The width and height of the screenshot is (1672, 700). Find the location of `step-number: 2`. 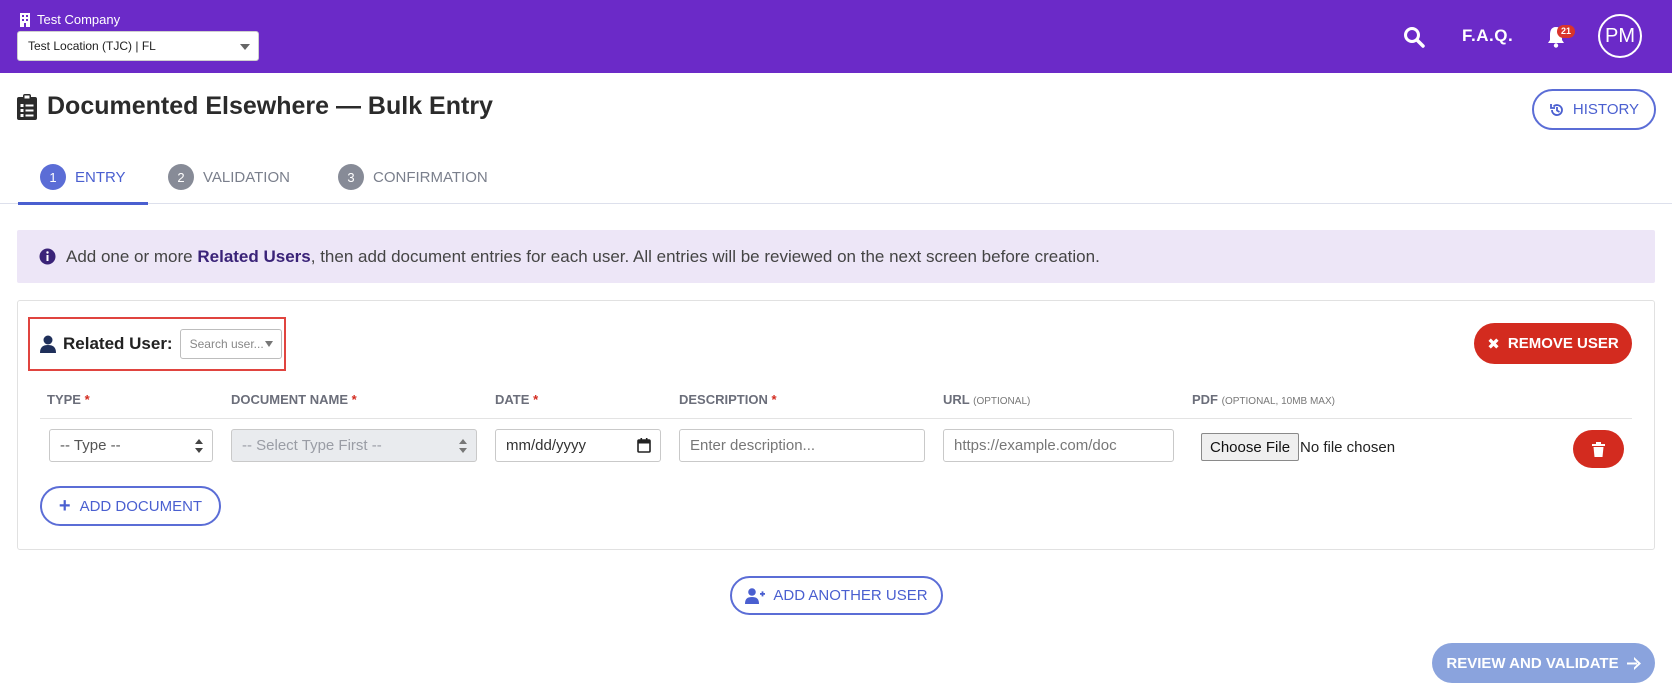

step-number: 2 is located at coordinates (181, 177).